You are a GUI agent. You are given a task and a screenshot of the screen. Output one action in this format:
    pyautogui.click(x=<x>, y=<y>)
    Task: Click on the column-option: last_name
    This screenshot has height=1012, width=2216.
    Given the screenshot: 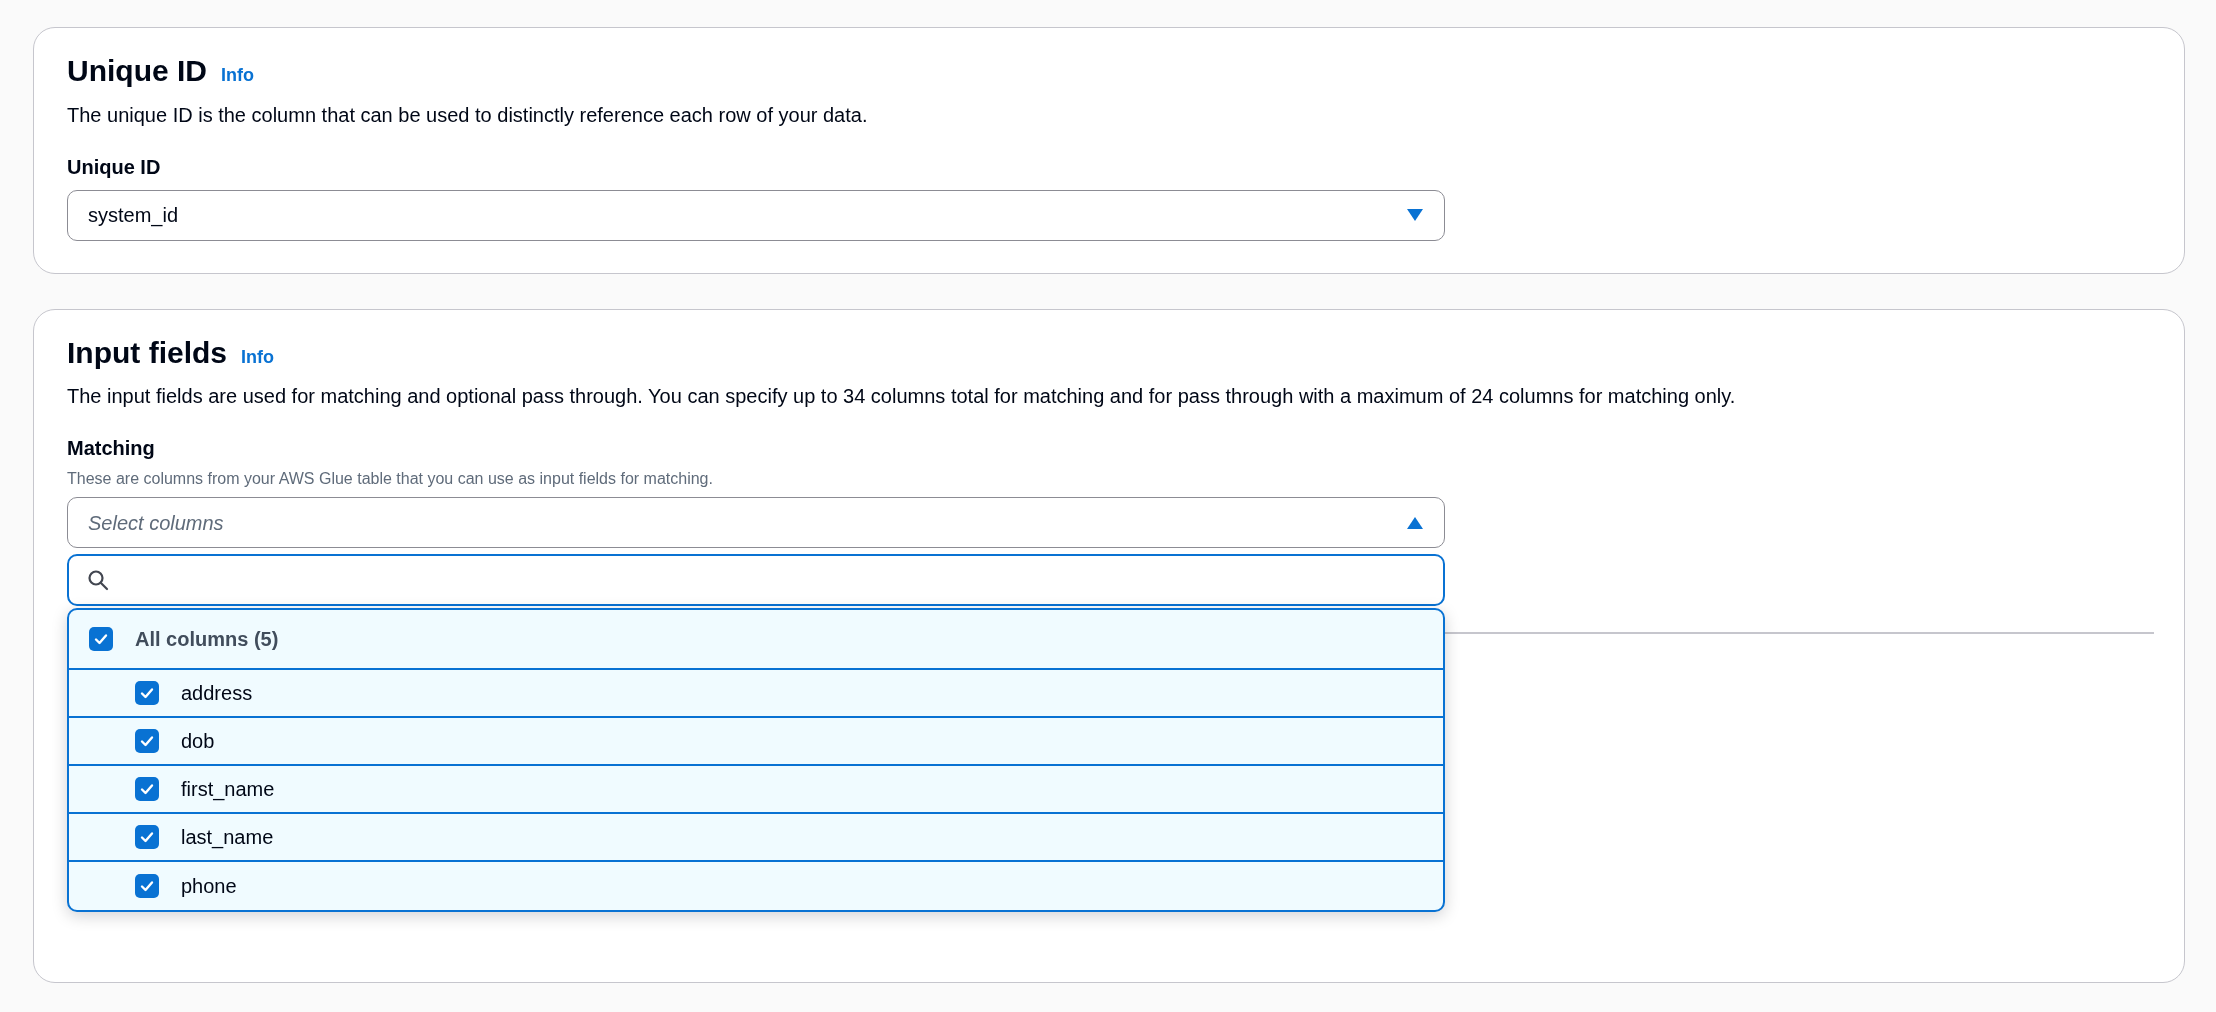 What is the action you would take?
    pyautogui.click(x=756, y=838)
    